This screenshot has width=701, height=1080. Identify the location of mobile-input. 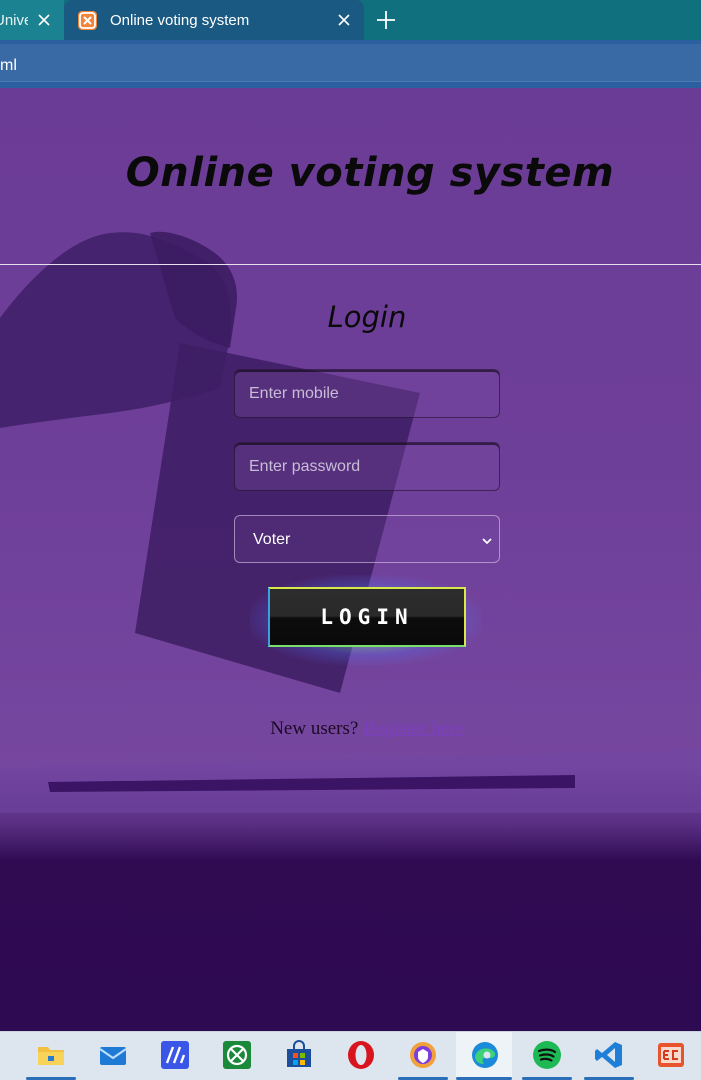
(367, 393).